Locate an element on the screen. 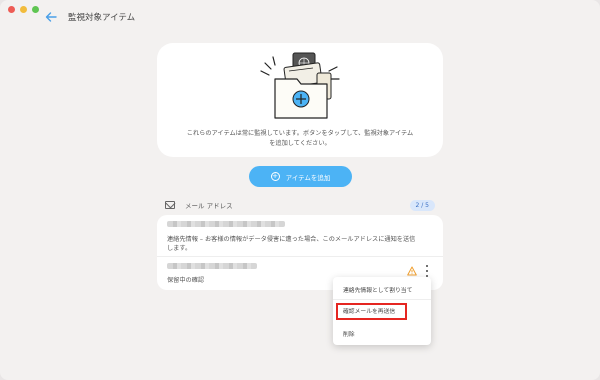  empty-state-text-line1: これらのアイテムは常に監視しています。ボタンをタップして、監視対象アイテム is located at coordinates (300, 133).